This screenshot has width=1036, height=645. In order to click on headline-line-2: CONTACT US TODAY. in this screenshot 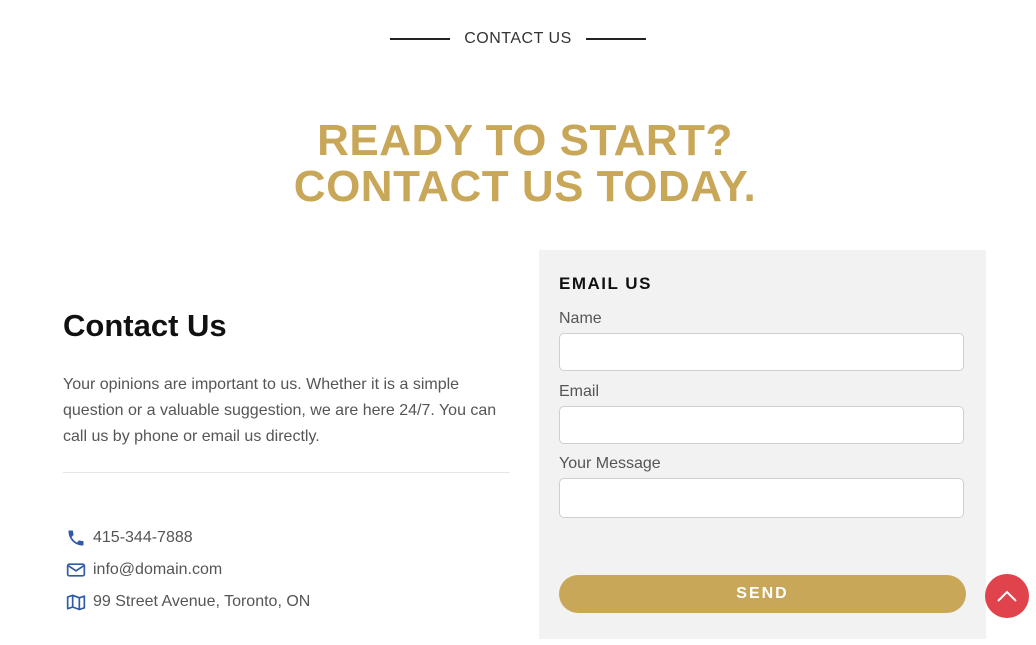, I will do `click(525, 186)`.